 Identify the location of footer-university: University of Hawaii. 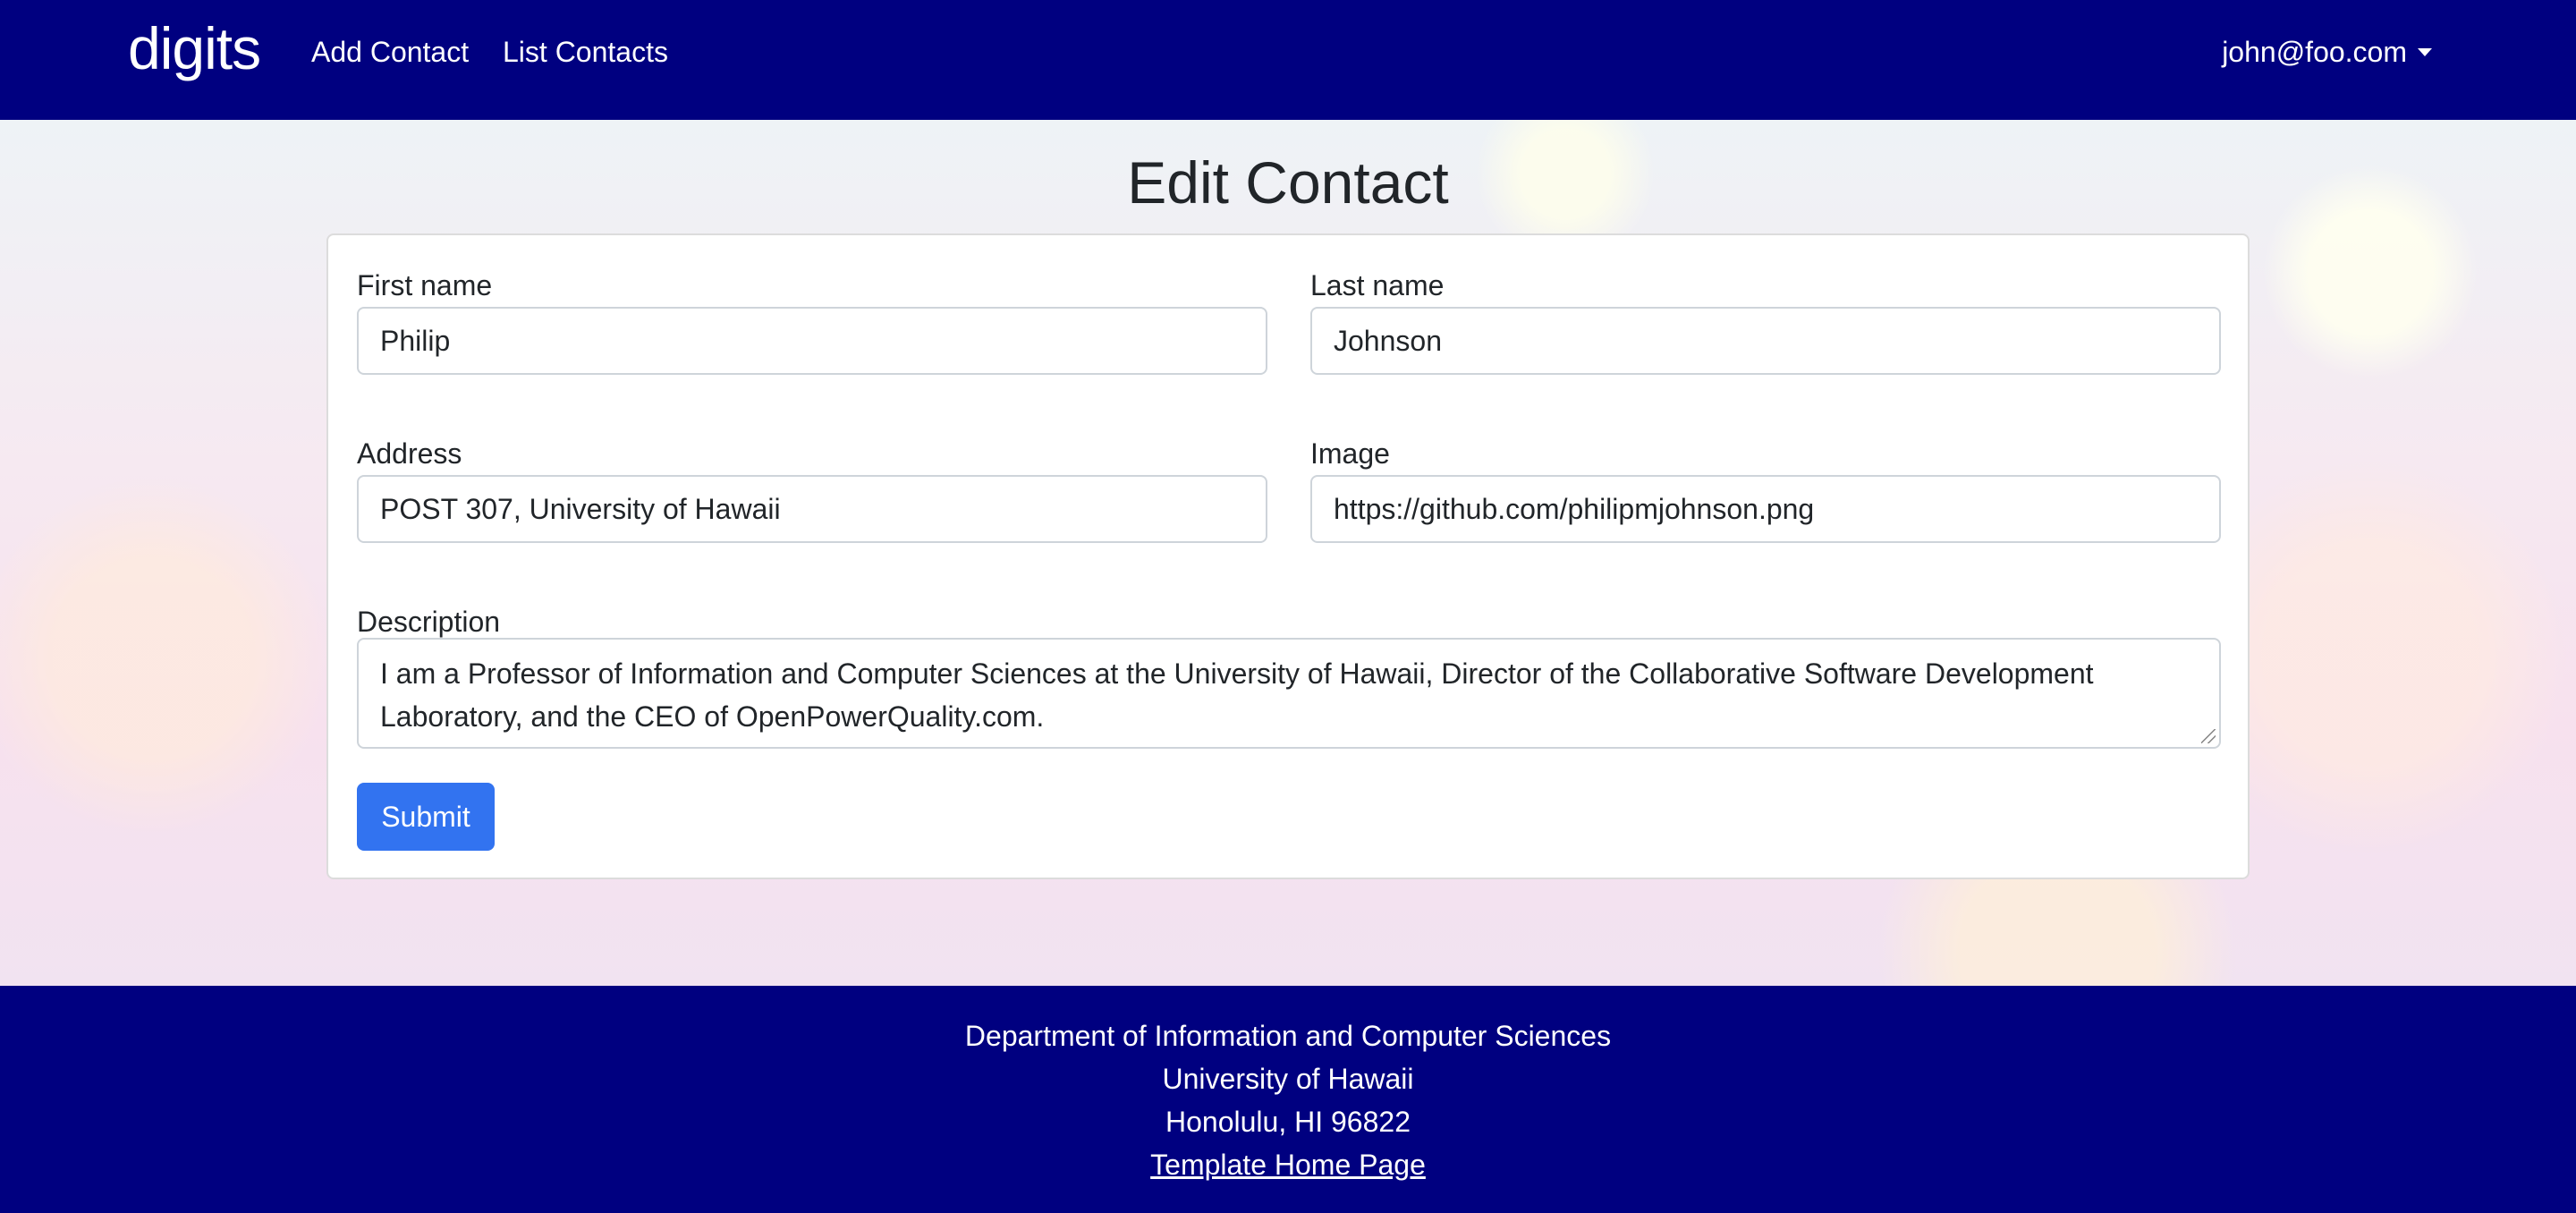
(1288, 1079).